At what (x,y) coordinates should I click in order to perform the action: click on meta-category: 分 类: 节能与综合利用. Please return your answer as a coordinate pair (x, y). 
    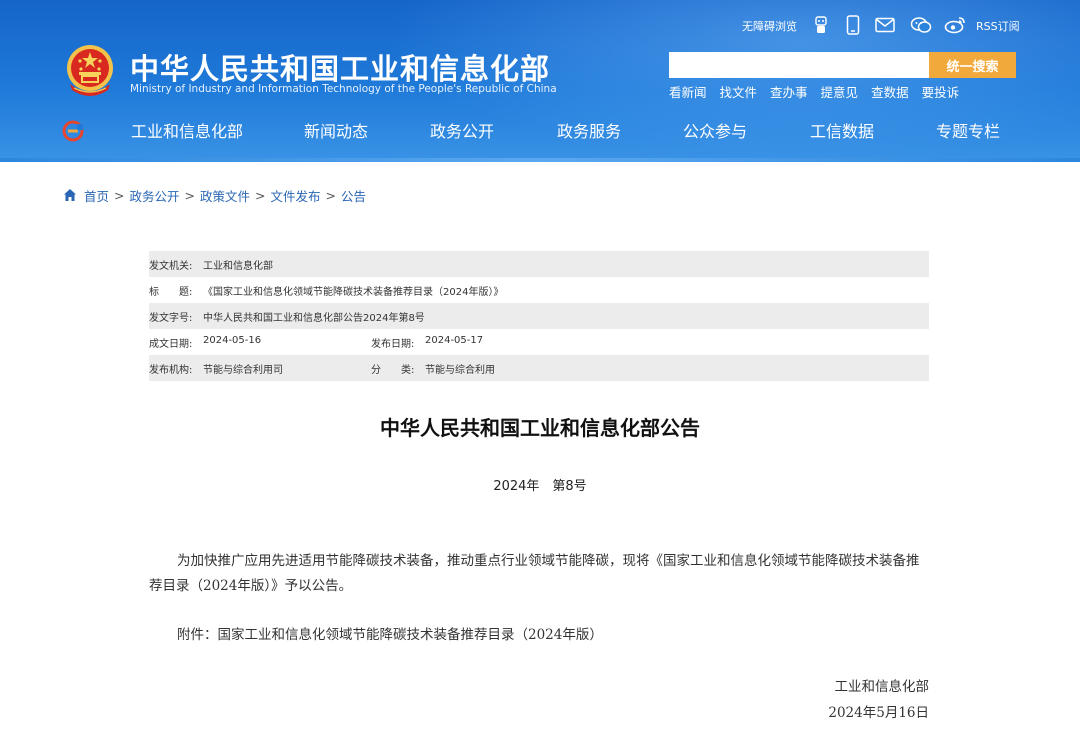
    Looking at the image, I should click on (482, 368).